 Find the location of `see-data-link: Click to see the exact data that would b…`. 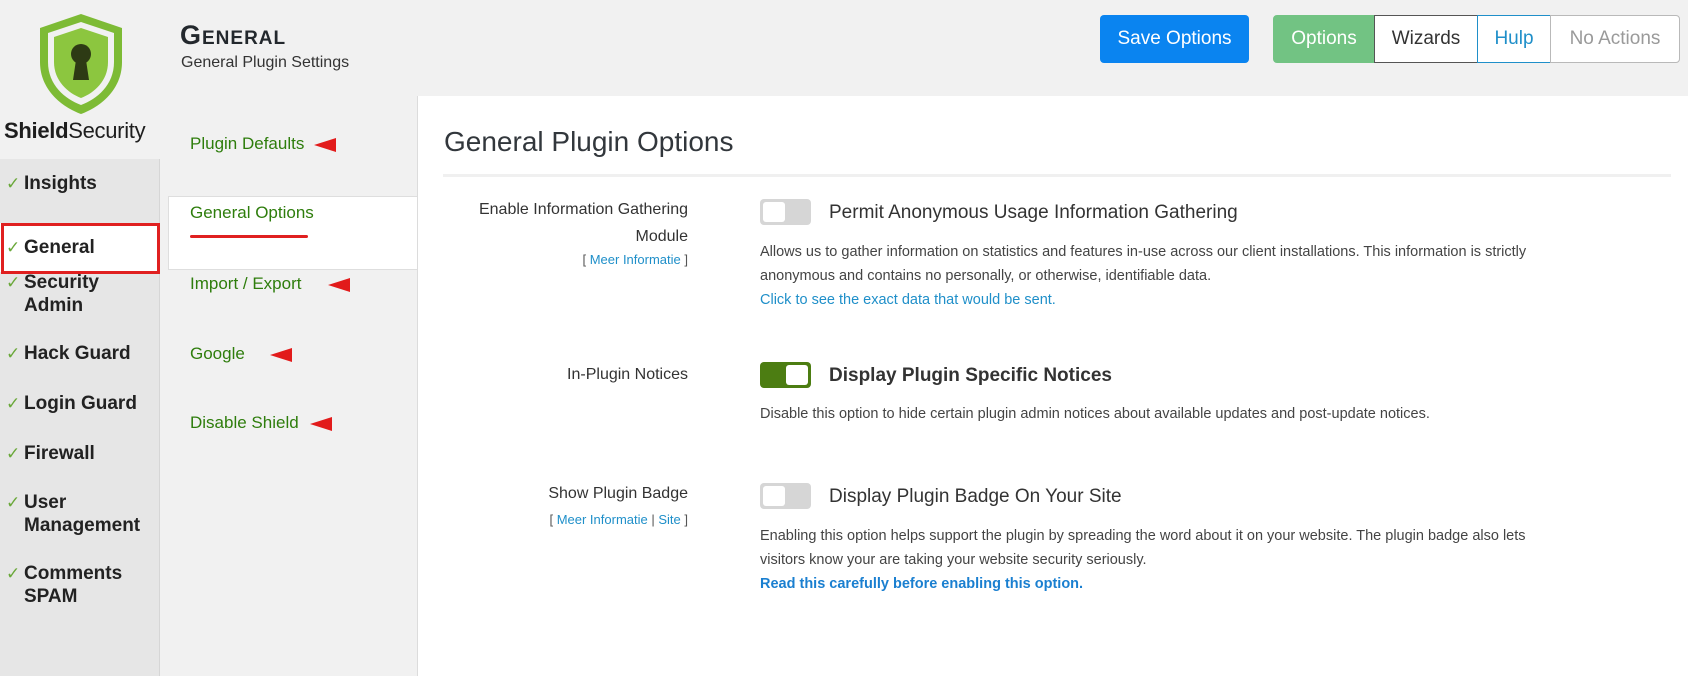

see-data-link: Click to see the exact data that would b… is located at coordinates (908, 300).